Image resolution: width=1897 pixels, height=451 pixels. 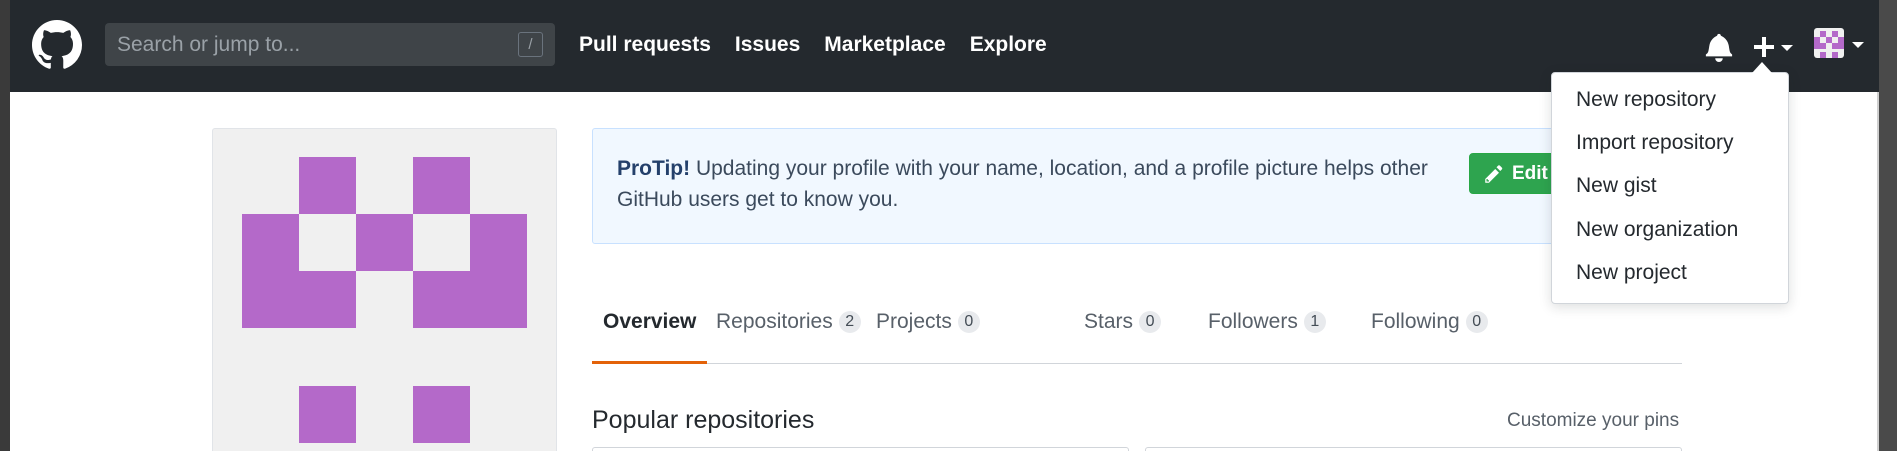 I want to click on tab-repositories: Repositories 2, so click(x=788, y=337).